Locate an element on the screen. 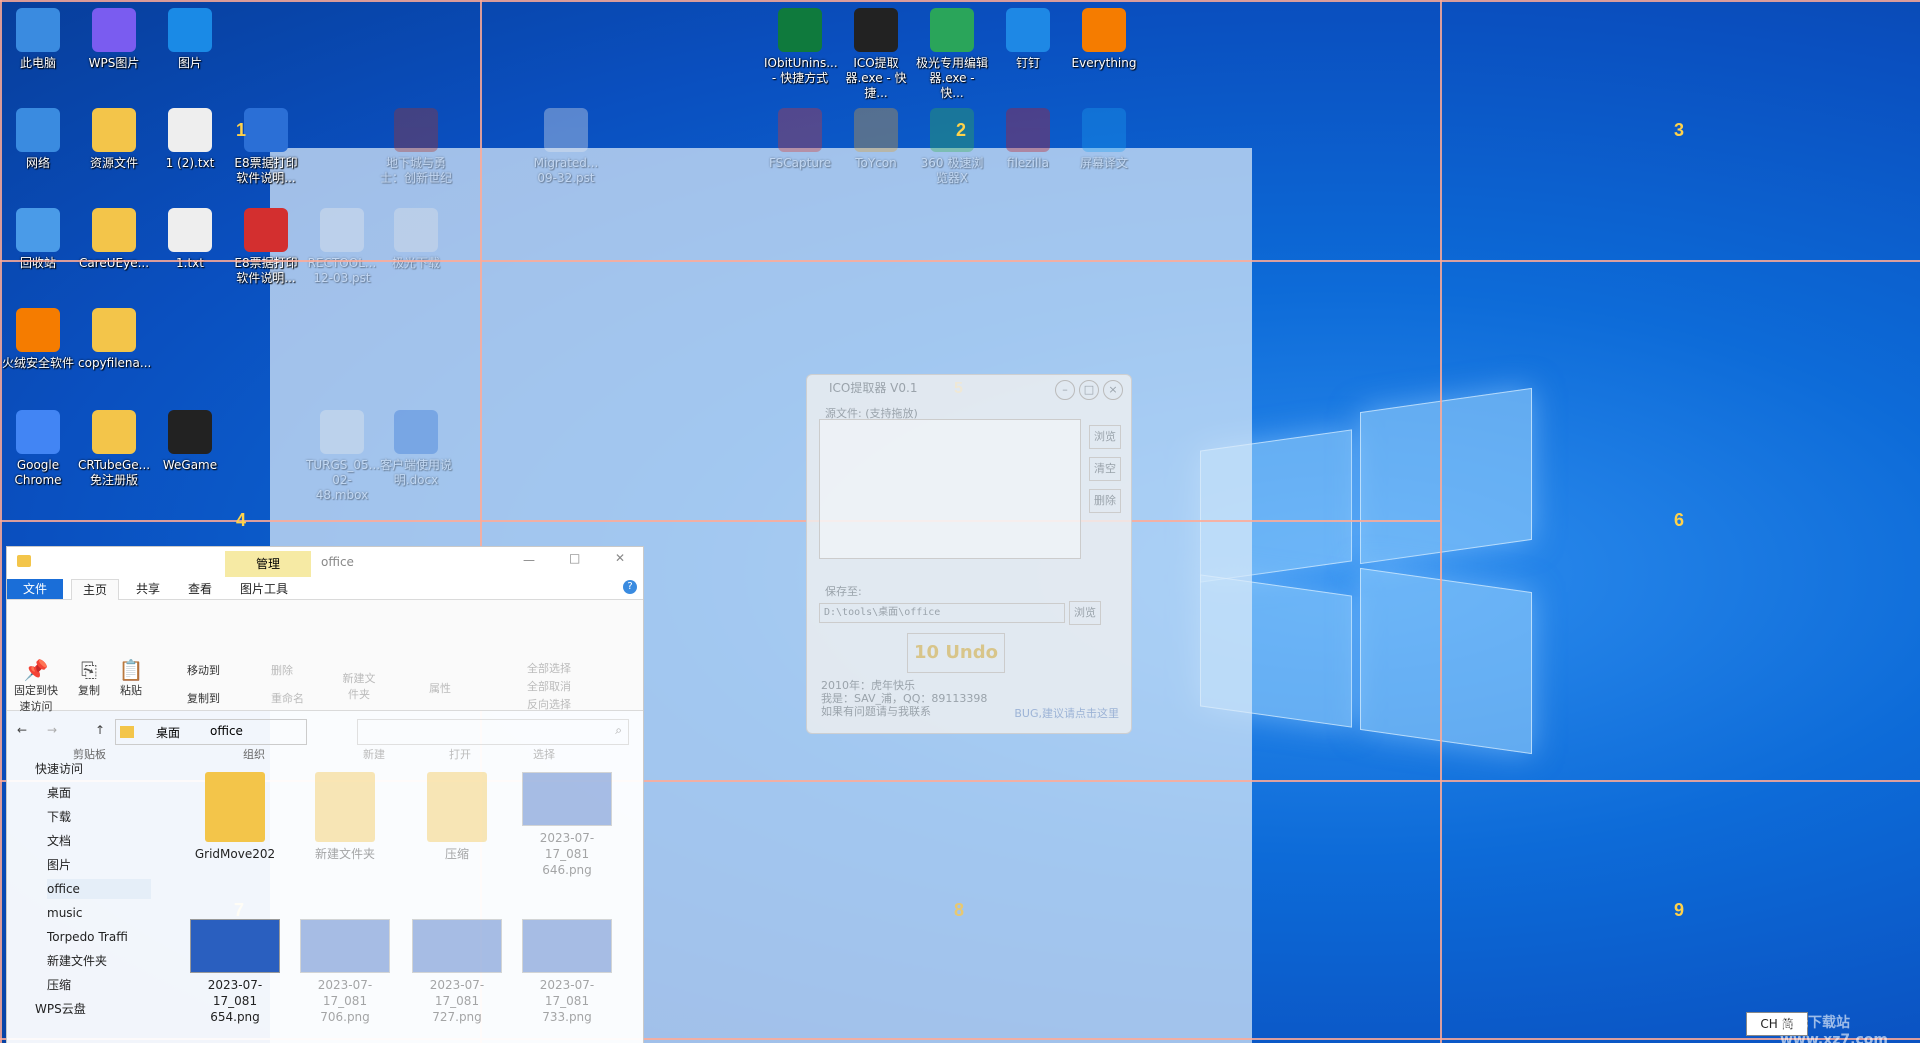  select-all-button: 全部选择 is located at coordinates (549, 668).